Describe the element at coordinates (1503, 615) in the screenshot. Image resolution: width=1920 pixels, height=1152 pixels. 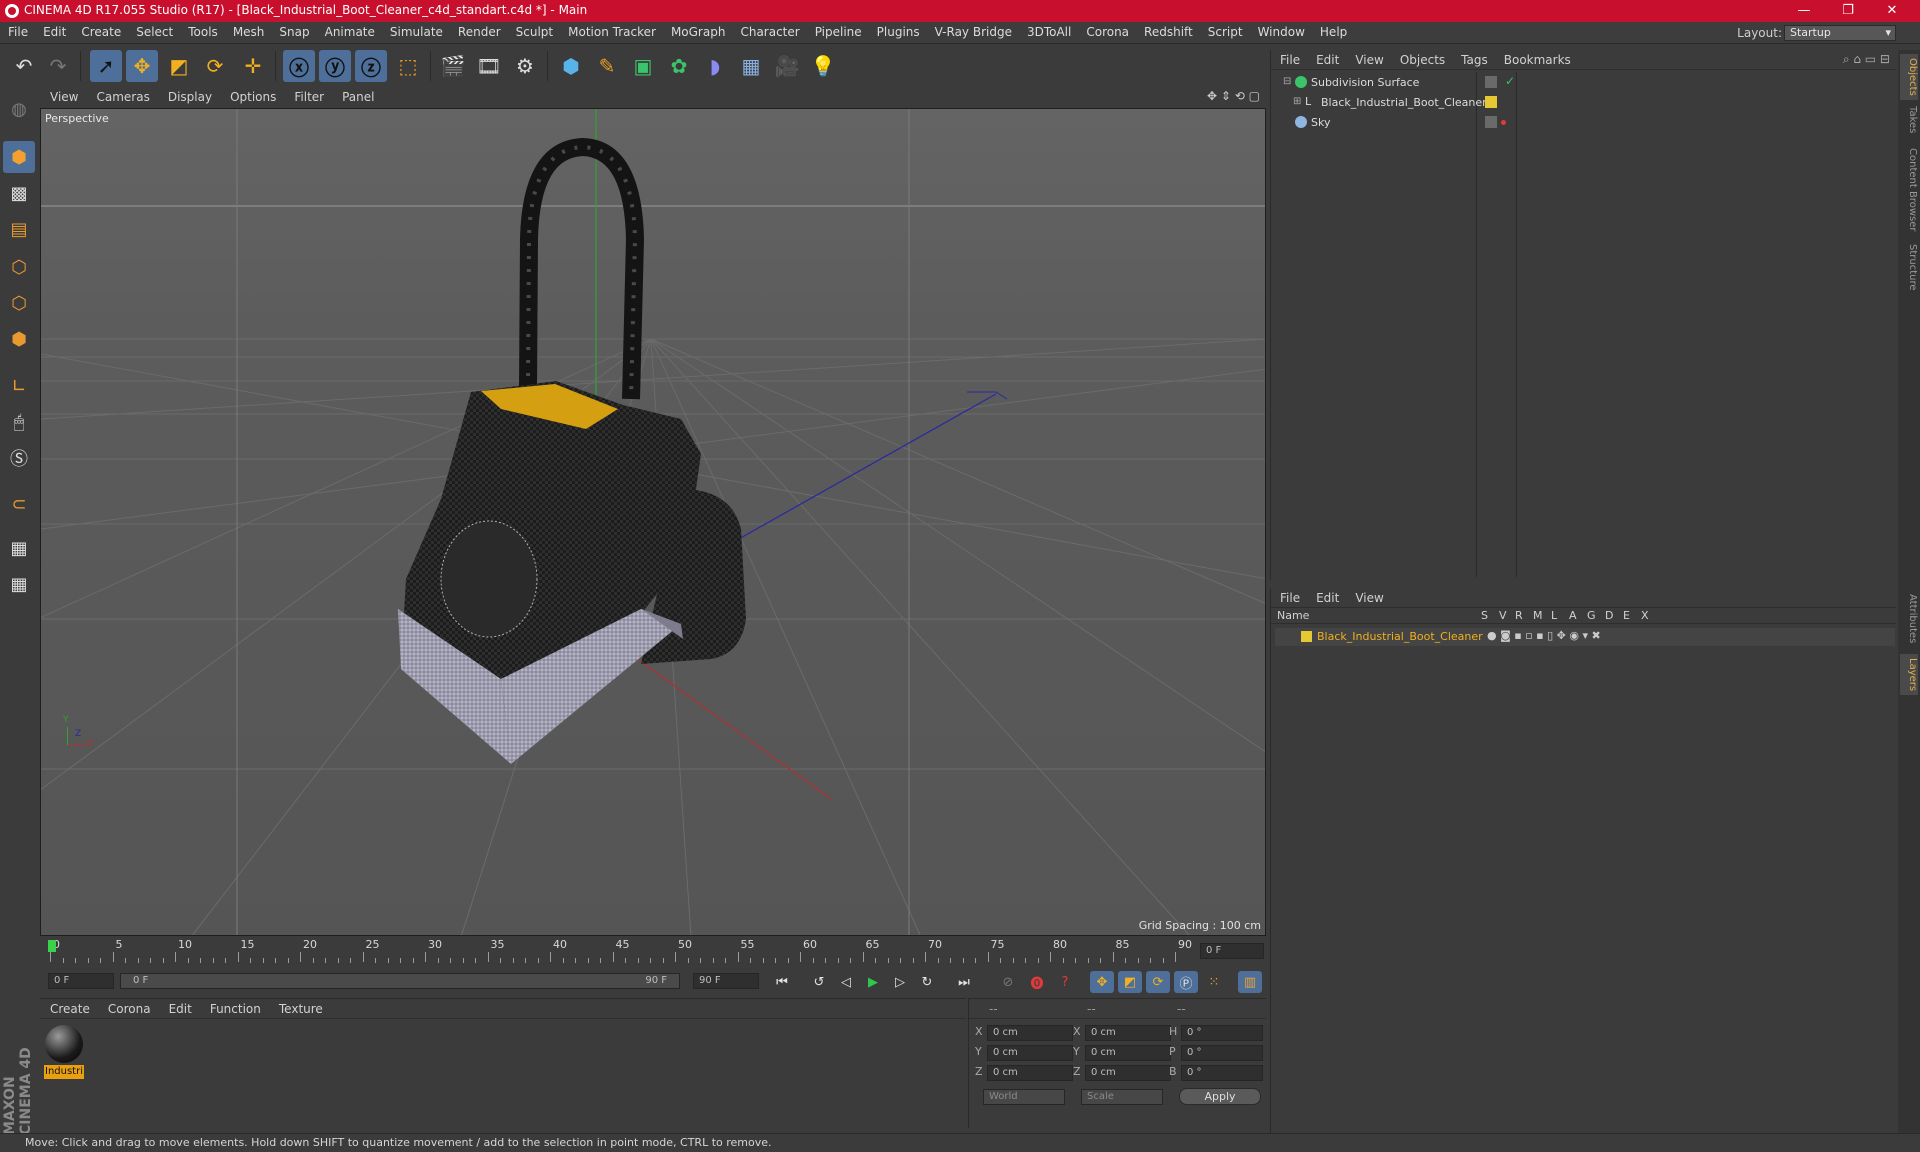
I see `layer-col-flag: V` at that location.